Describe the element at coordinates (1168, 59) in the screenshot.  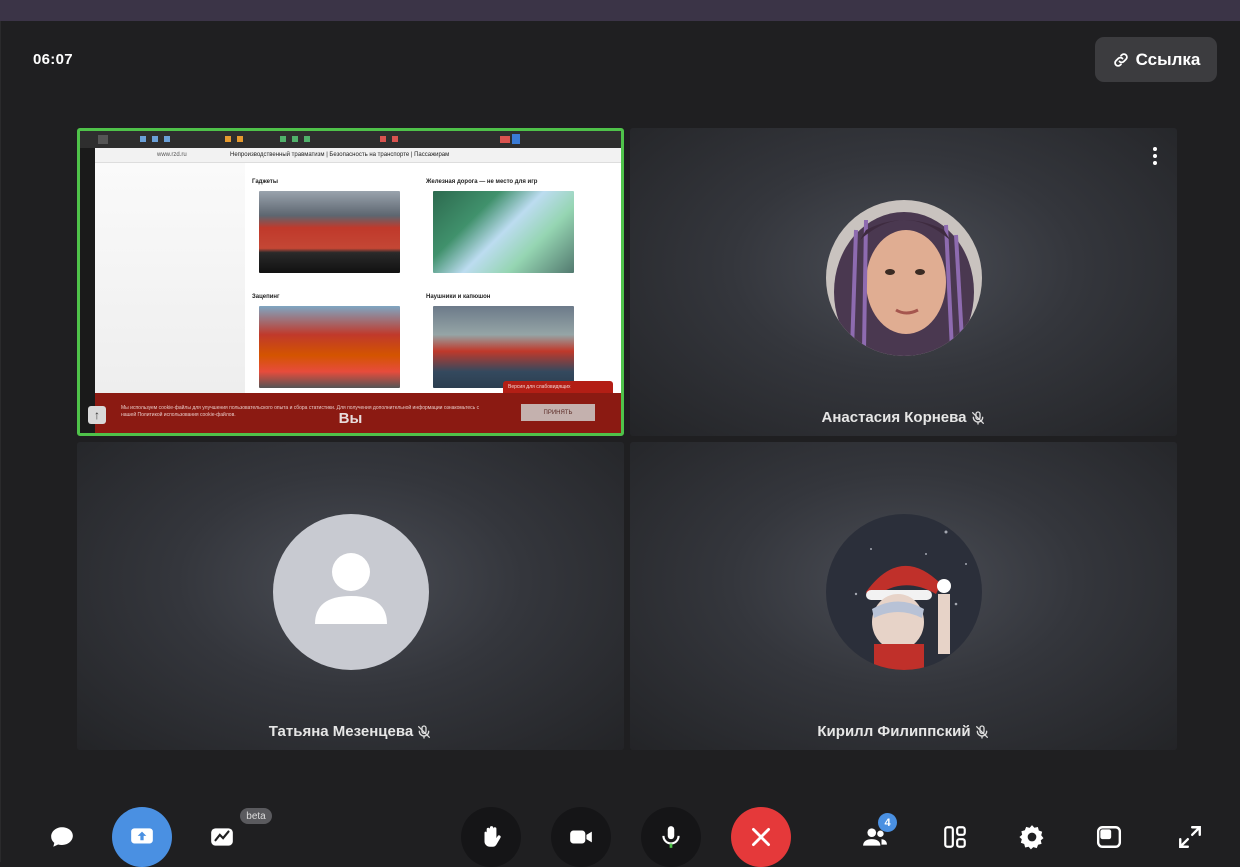
I see `copy-link-label: Ссылка` at that location.